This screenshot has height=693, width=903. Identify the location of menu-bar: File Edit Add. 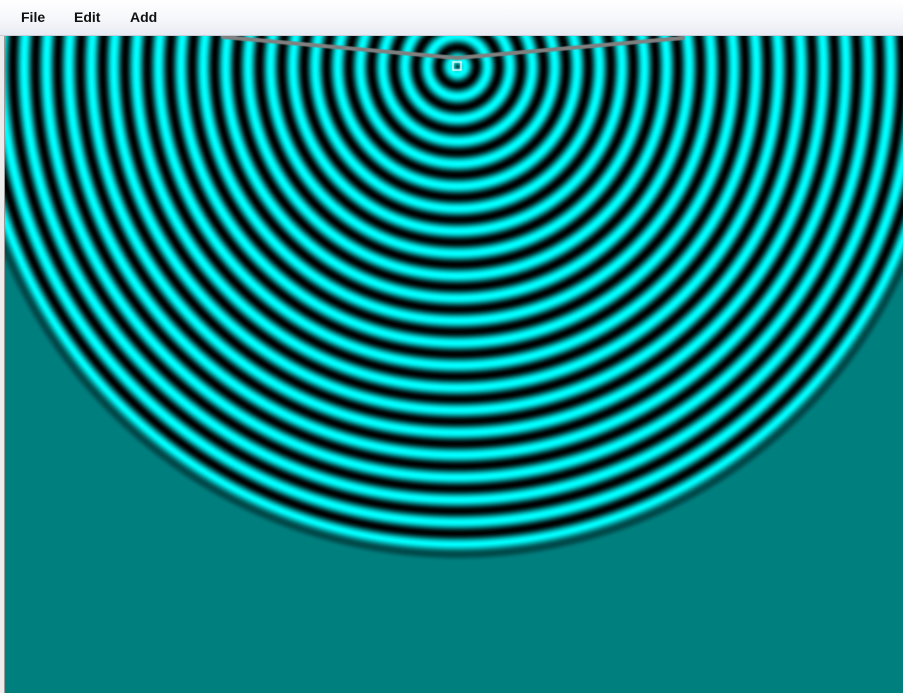
(451, 18).